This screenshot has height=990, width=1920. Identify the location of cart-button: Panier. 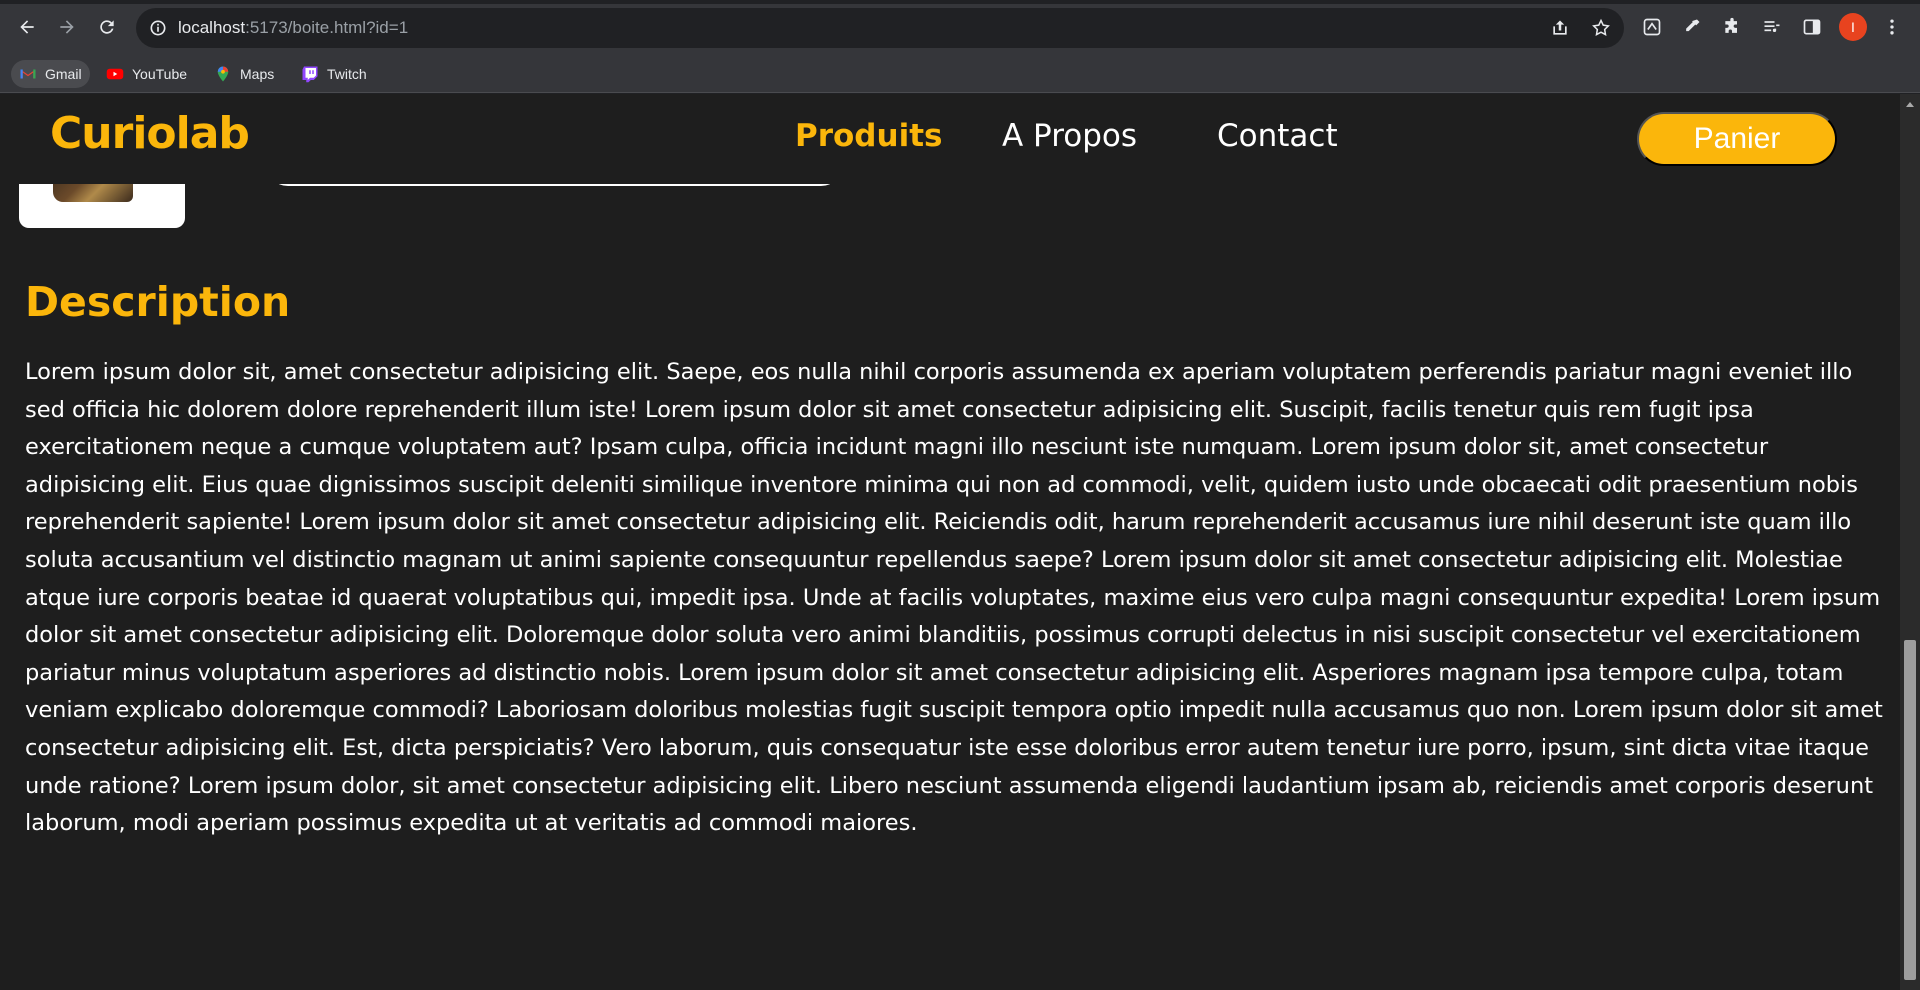
(1737, 139).